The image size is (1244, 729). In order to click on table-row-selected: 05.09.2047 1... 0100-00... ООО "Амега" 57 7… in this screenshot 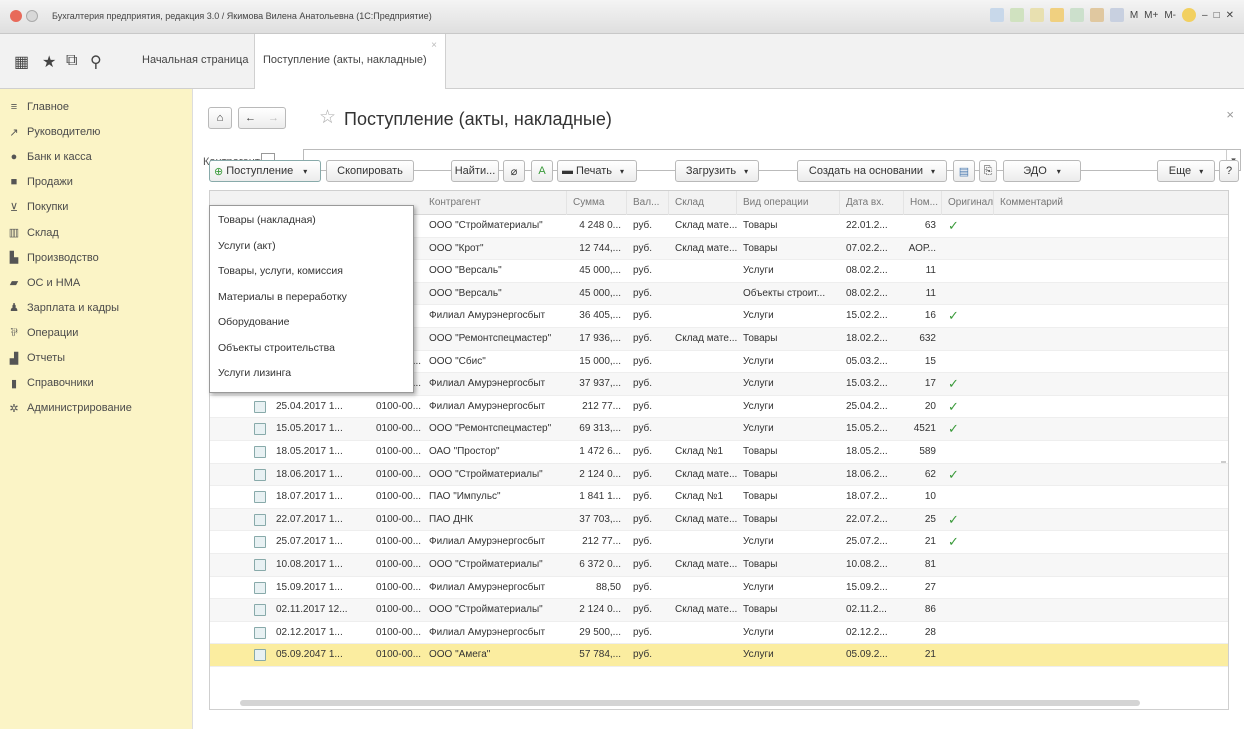, I will do `click(719, 655)`.